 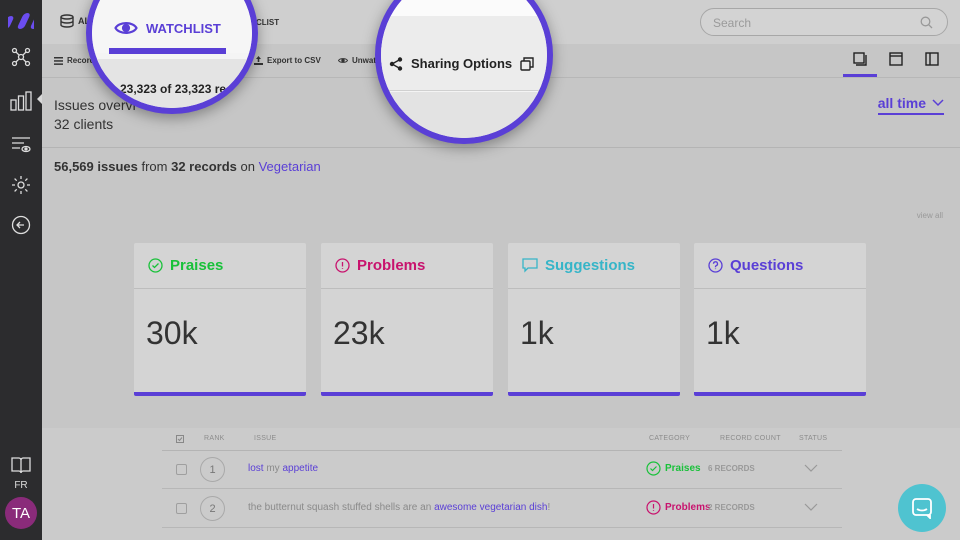 I want to click on unwatch-button: Unwat, so click(x=357, y=60).